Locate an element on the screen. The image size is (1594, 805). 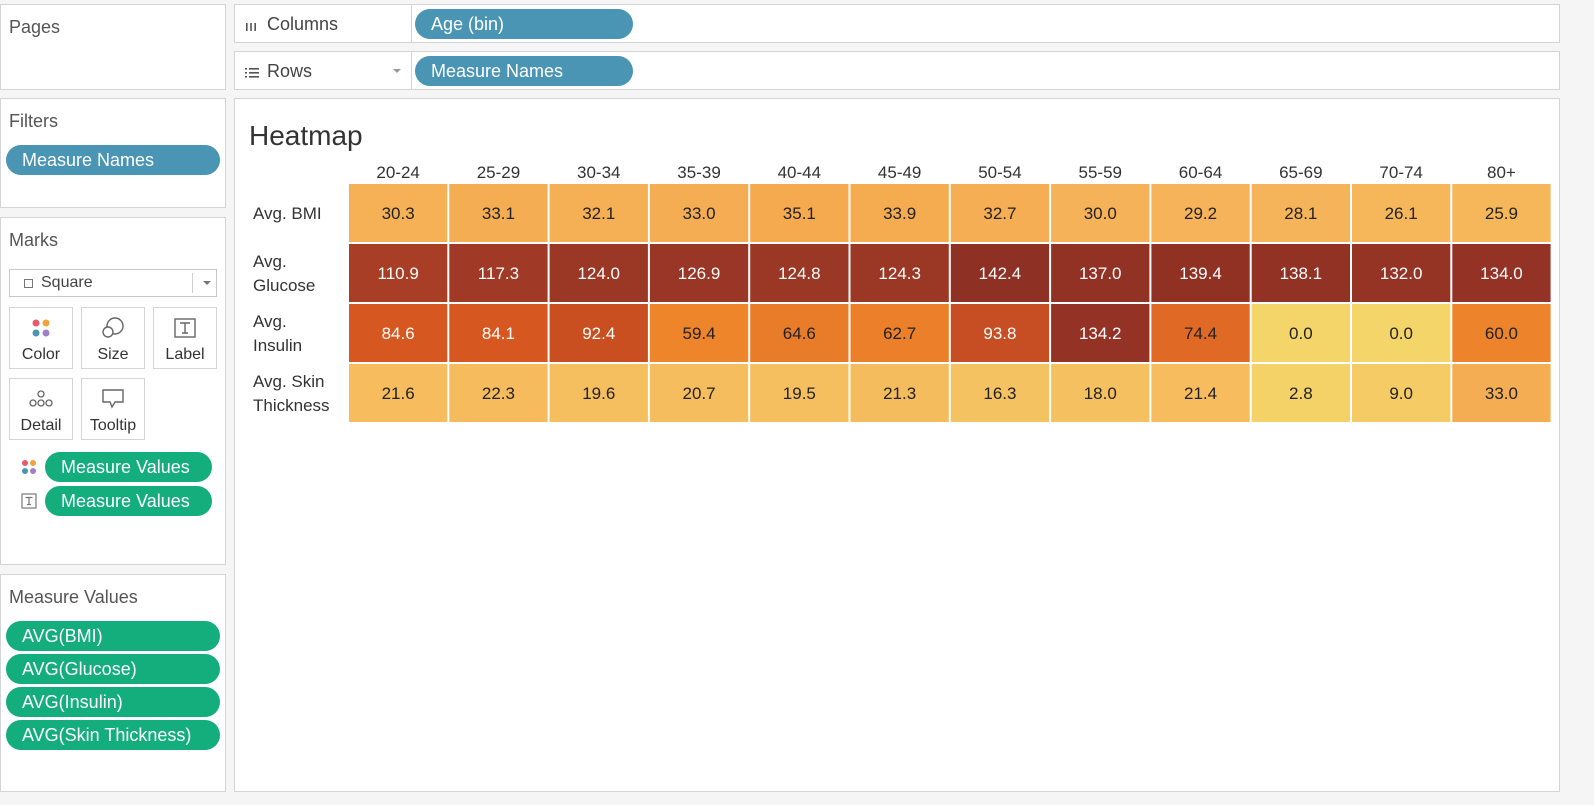
tooltip-button: Tooltip is located at coordinates (113, 409).